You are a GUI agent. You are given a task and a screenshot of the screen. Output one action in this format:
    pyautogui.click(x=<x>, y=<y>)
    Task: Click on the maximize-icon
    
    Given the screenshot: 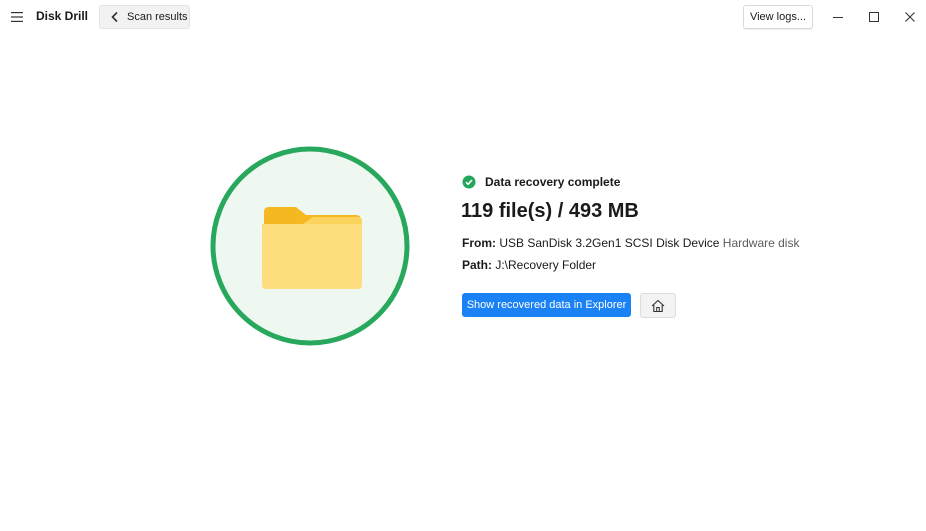 What is the action you would take?
    pyautogui.click(x=874, y=17)
    